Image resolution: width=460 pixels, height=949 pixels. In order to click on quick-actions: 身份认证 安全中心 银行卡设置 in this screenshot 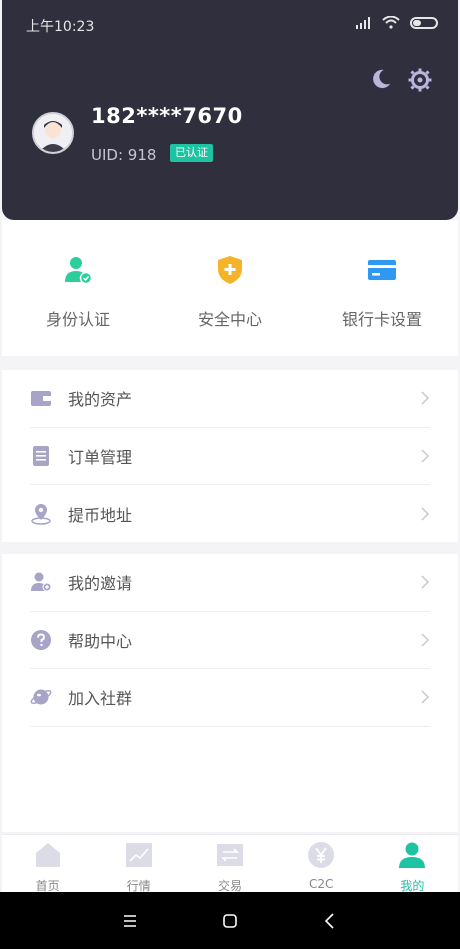, I will do `click(230, 288)`.